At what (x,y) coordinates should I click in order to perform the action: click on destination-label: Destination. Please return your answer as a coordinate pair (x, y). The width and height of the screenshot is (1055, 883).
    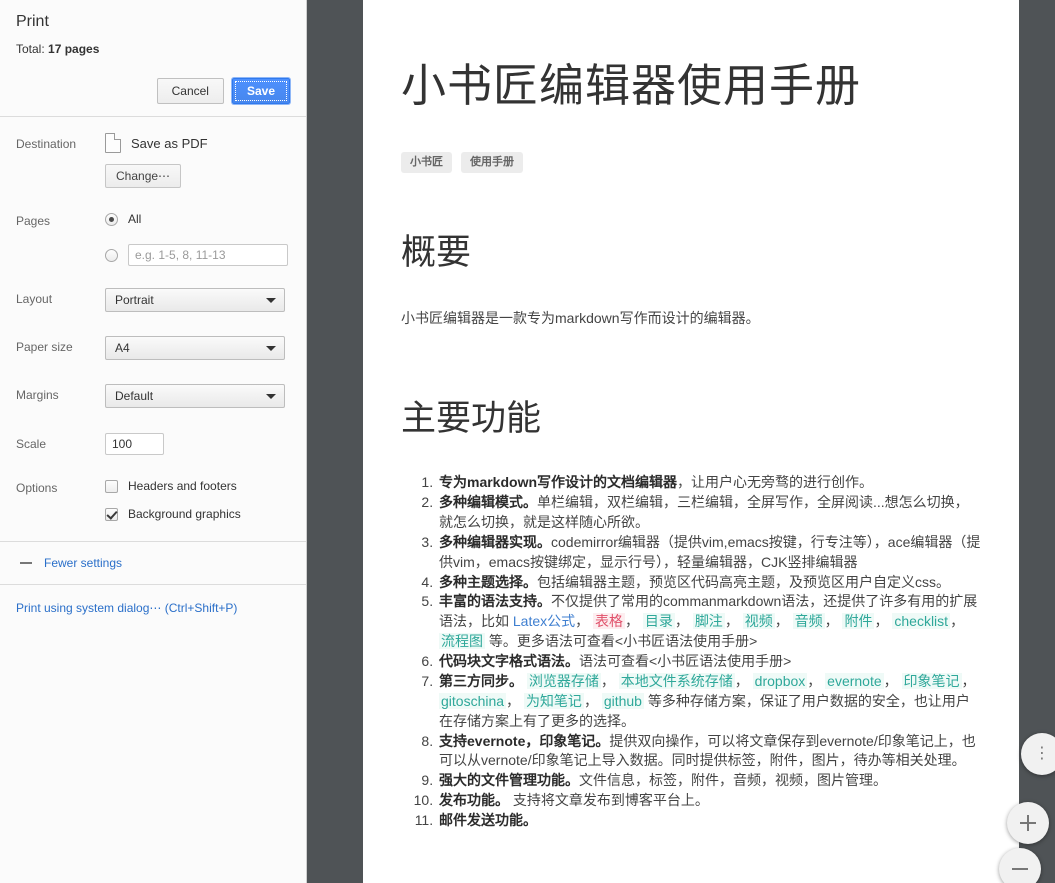
    Looking at the image, I should click on (46, 144).